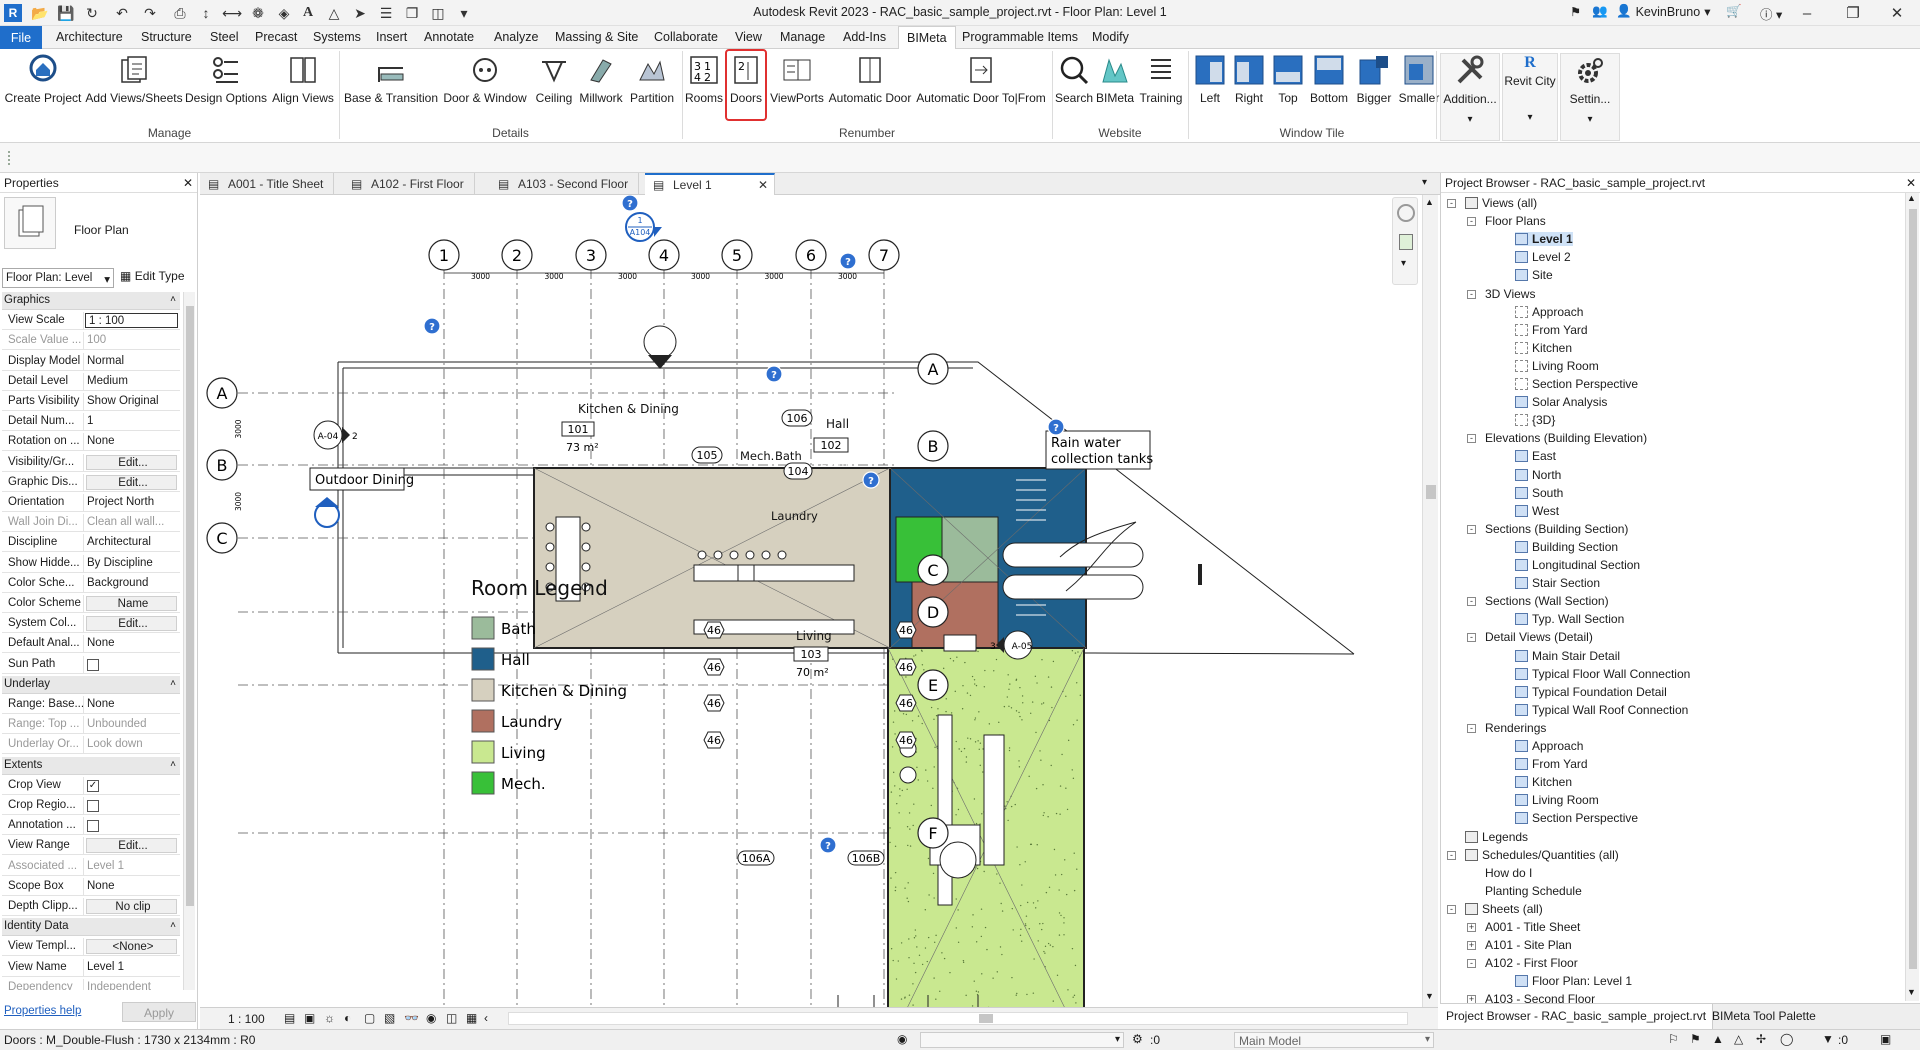 The width and height of the screenshot is (1920, 1050). Describe the element at coordinates (150, 13) in the screenshot. I see `redo-icon: ↷` at that location.